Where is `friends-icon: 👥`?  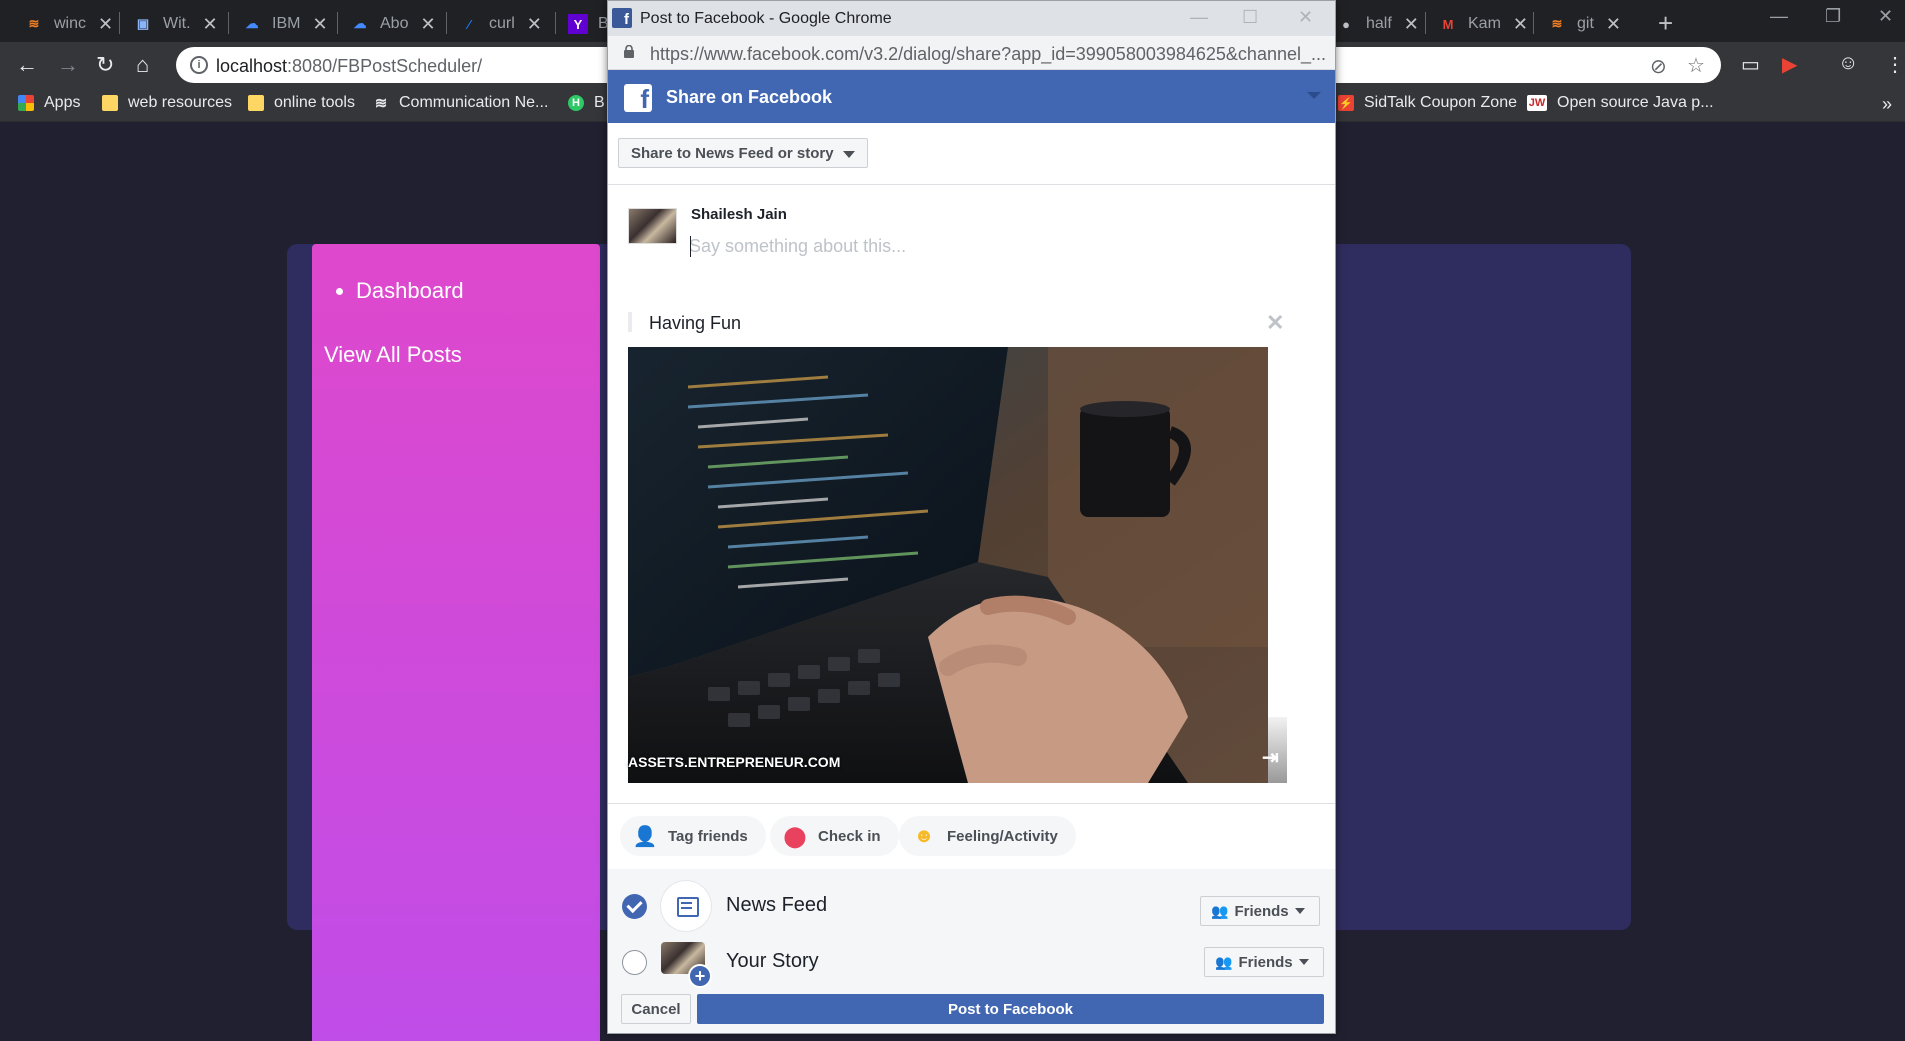 friends-icon: 👥 is located at coordinates (1224, 961).